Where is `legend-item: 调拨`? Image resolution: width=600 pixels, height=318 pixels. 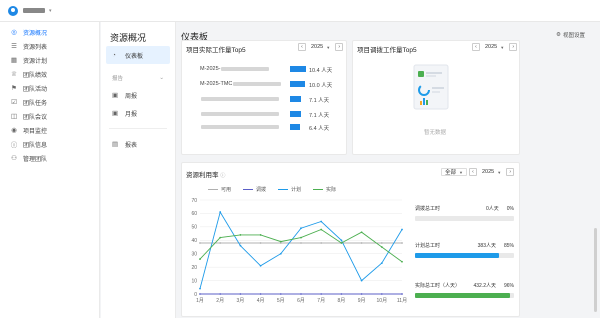
legend-item: 调拨 is located at coordinates (254, 189).